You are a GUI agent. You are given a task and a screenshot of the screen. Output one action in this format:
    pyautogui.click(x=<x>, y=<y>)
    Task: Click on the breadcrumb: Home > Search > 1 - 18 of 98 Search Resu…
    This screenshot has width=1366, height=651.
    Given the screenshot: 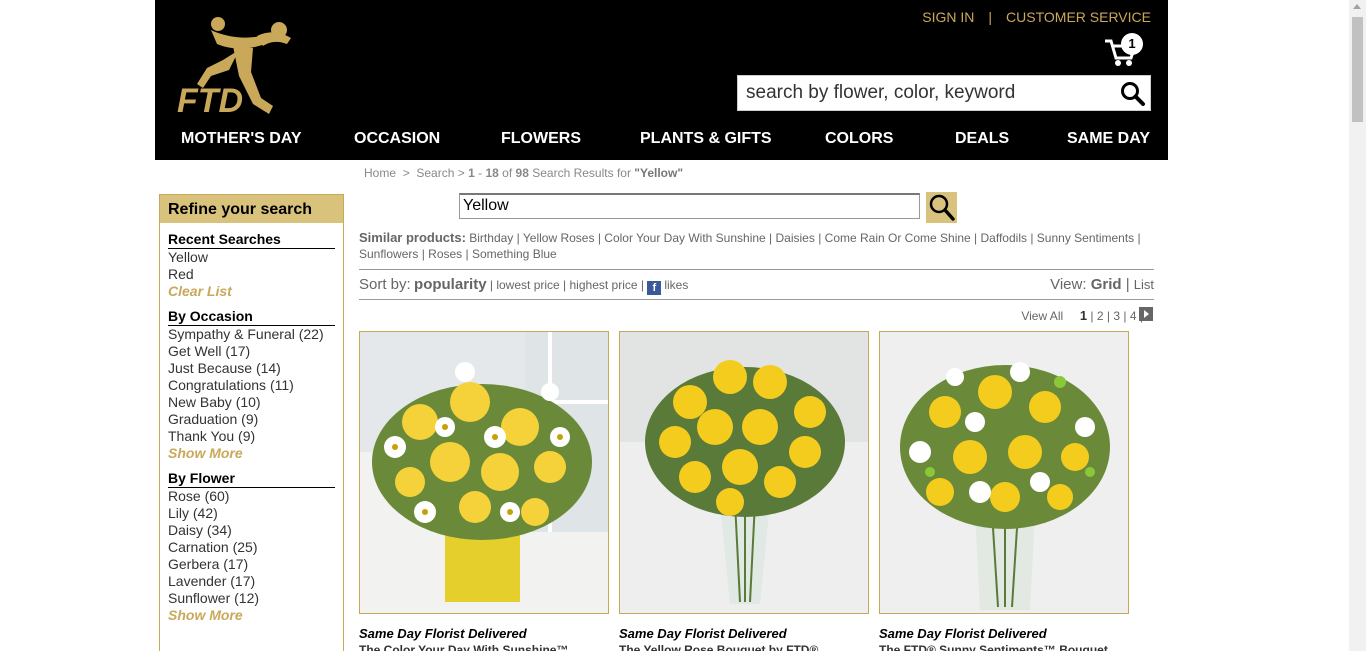 What is the action you would take?
    pyautogui.click(x=524, y=173)
    